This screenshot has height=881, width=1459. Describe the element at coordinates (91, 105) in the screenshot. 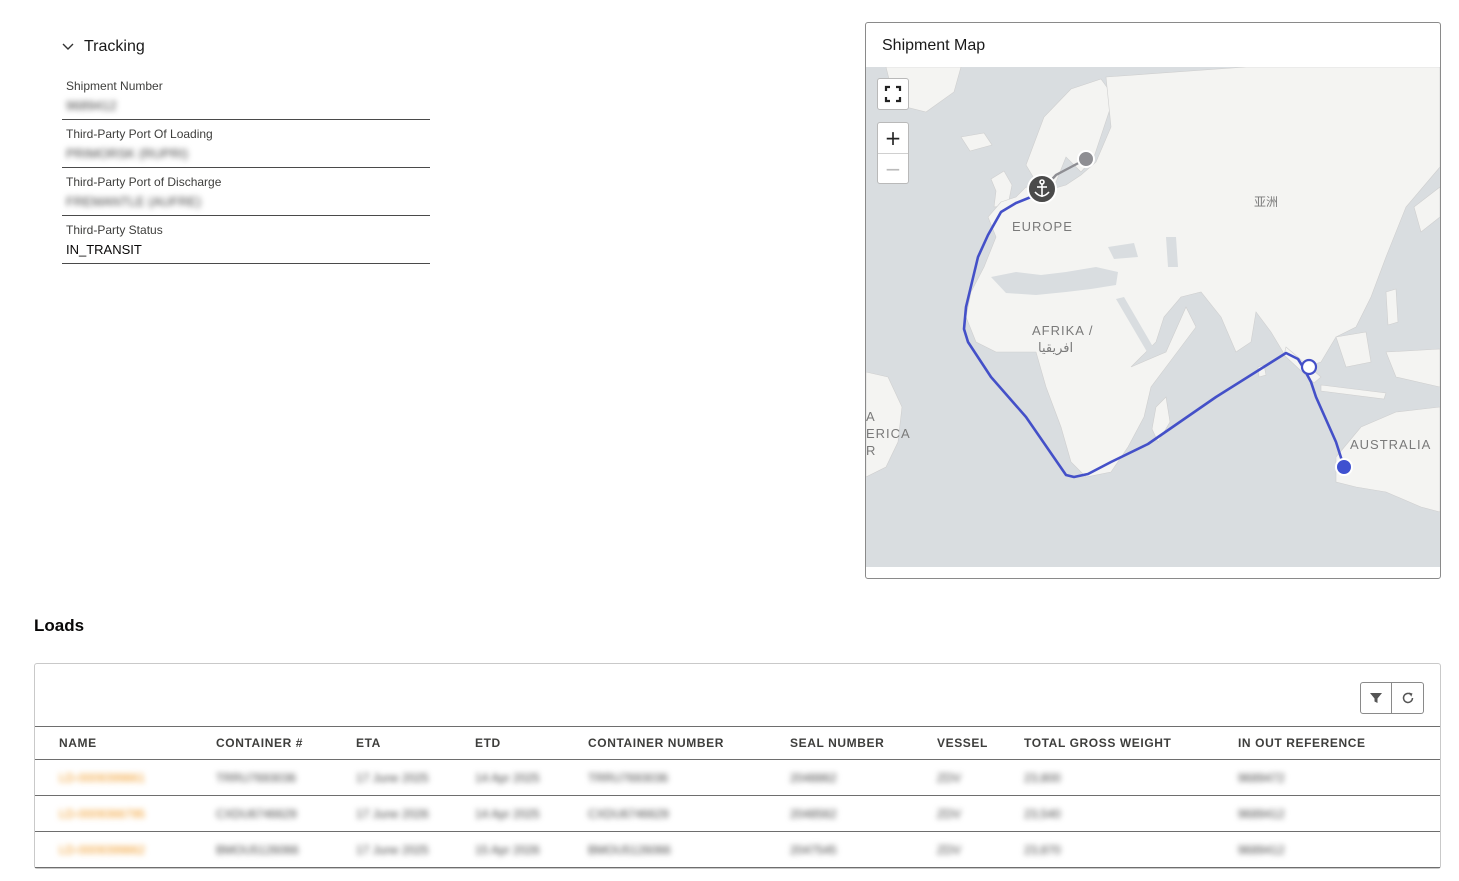

I see `field-value: 9689412` at that location.